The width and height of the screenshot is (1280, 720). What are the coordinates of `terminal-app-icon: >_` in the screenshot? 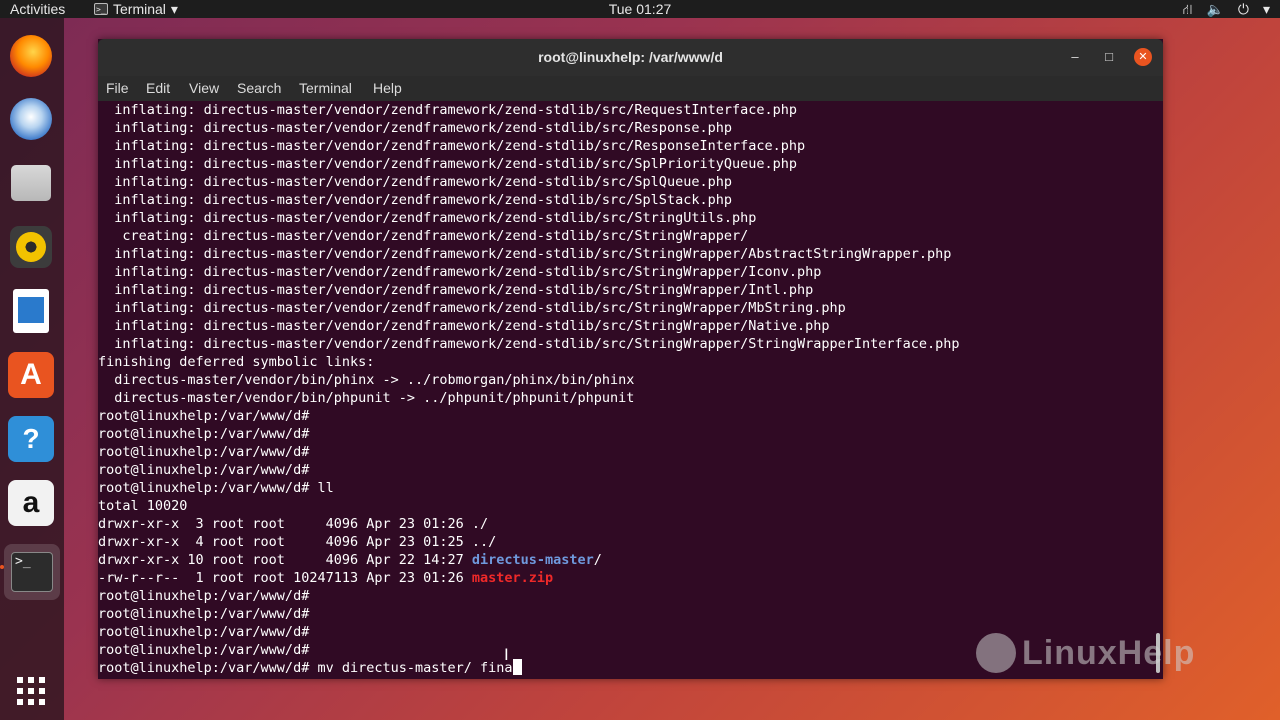 It's located at (101, 9).